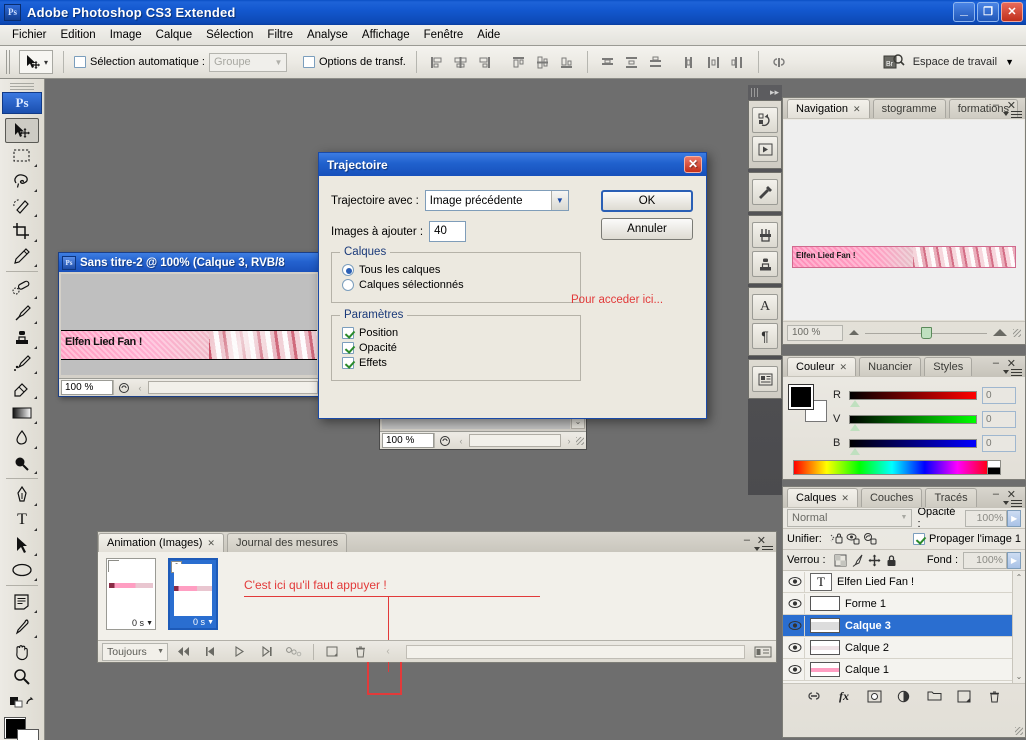 The width and height of the screenshot is (1026, 740). I want to click on delete-layer-button, so click(994, 696).